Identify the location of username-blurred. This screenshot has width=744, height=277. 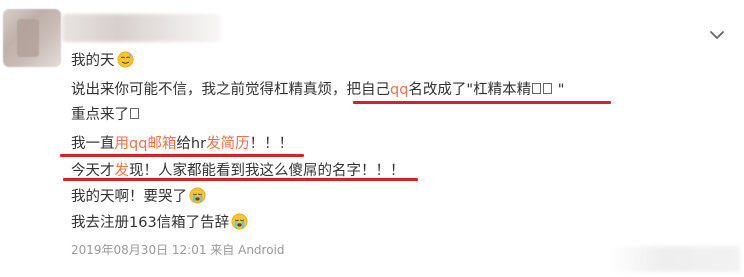
(141, 28).